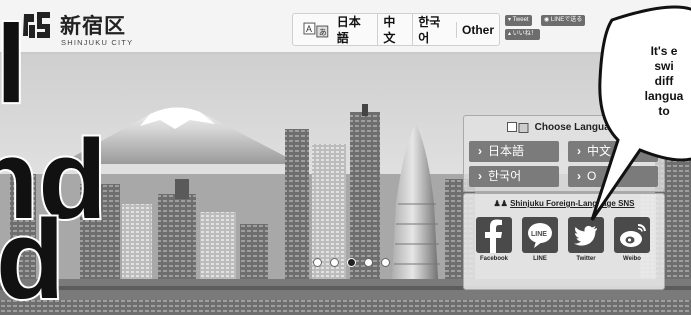 This screenshot has width=691, height=315. What do you see at coordinates (664, 81) in the screenshot?
I see `bubble-line-3: diff` at bounding box center [664, 81].